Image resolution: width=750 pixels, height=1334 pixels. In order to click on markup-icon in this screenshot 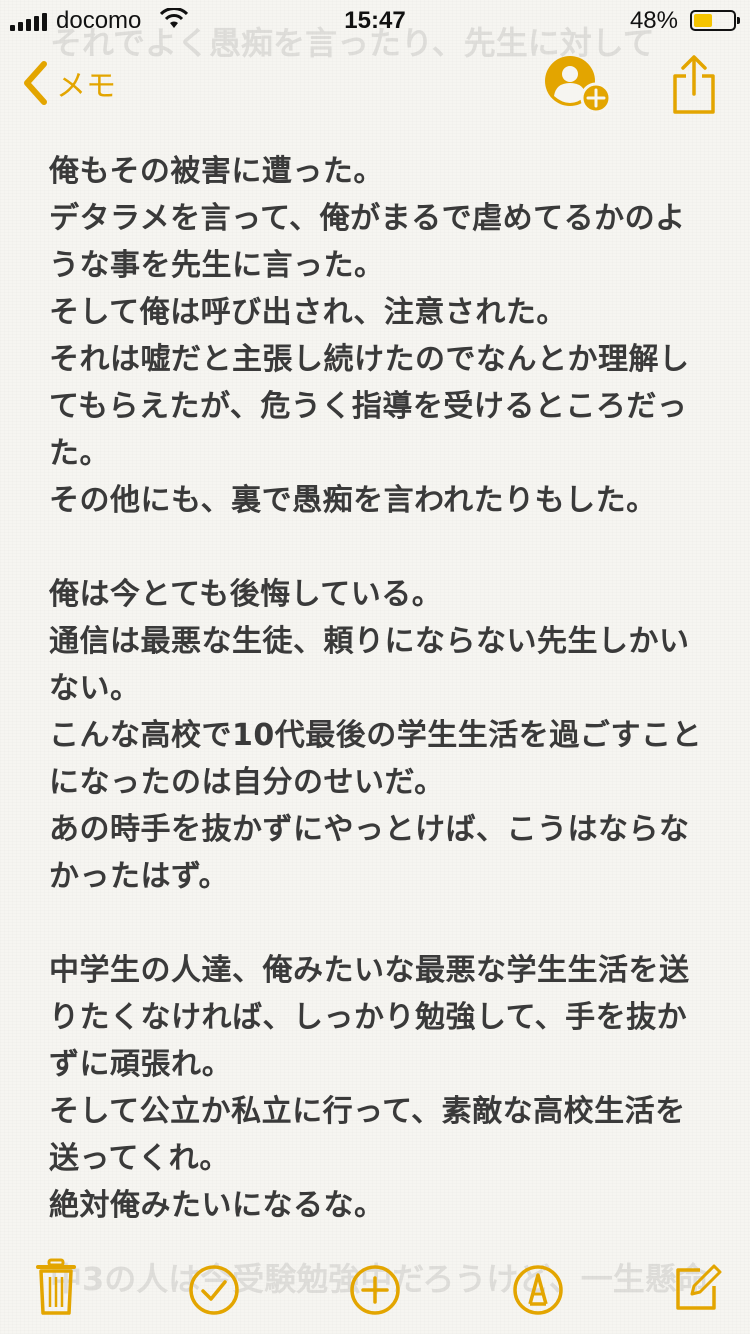, I will do `click(538, 1290)`.